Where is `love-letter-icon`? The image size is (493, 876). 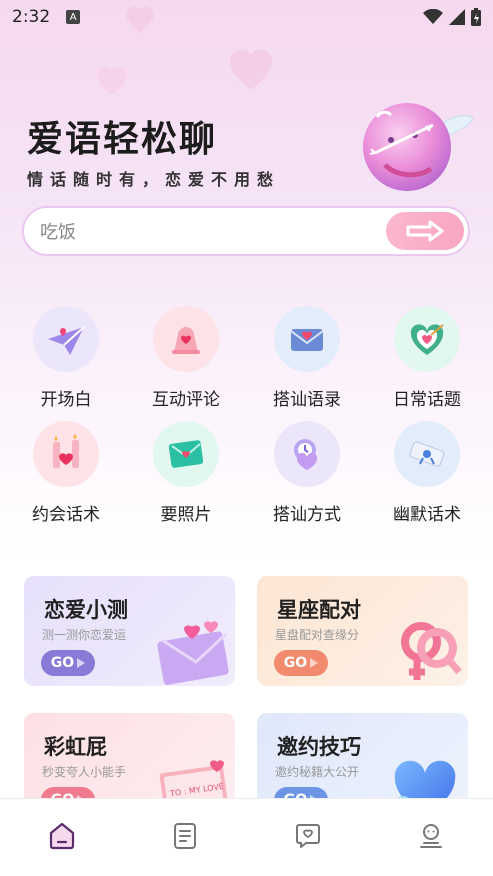 love-letter-icon is located at coordinates (193, 653).